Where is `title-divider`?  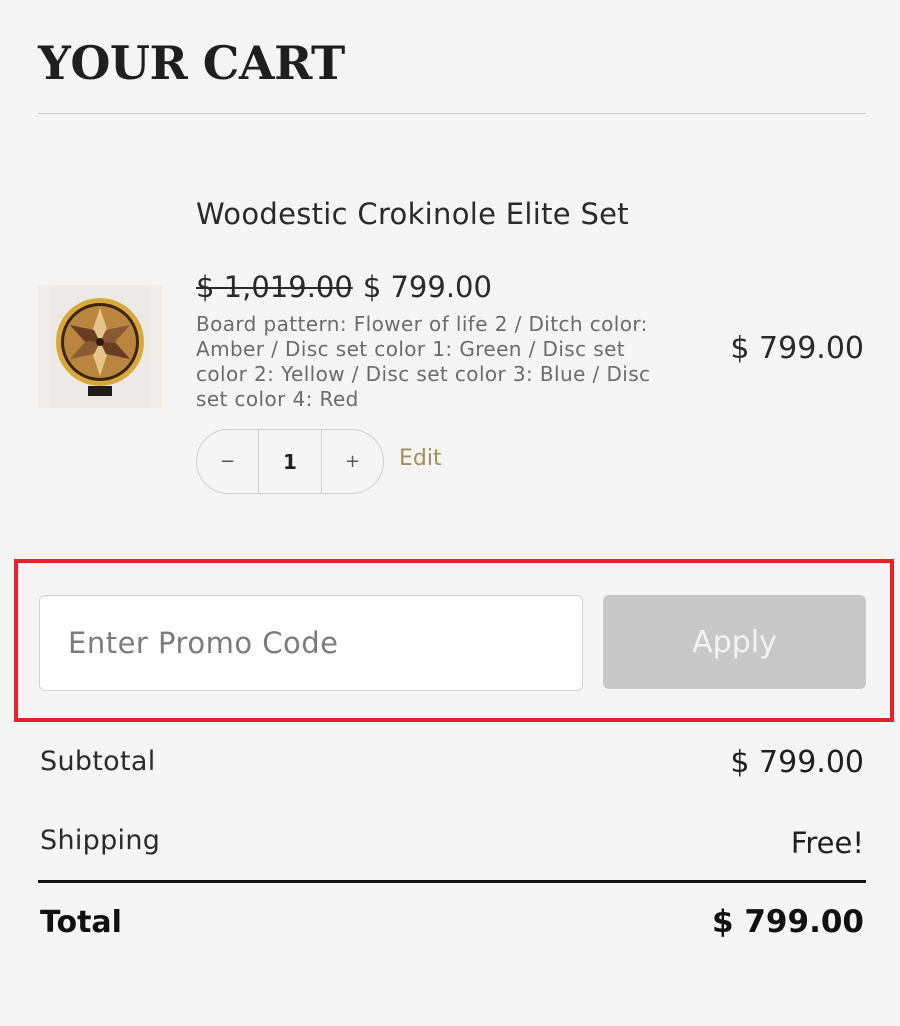 title-divider is located at coordinates (452, 113).